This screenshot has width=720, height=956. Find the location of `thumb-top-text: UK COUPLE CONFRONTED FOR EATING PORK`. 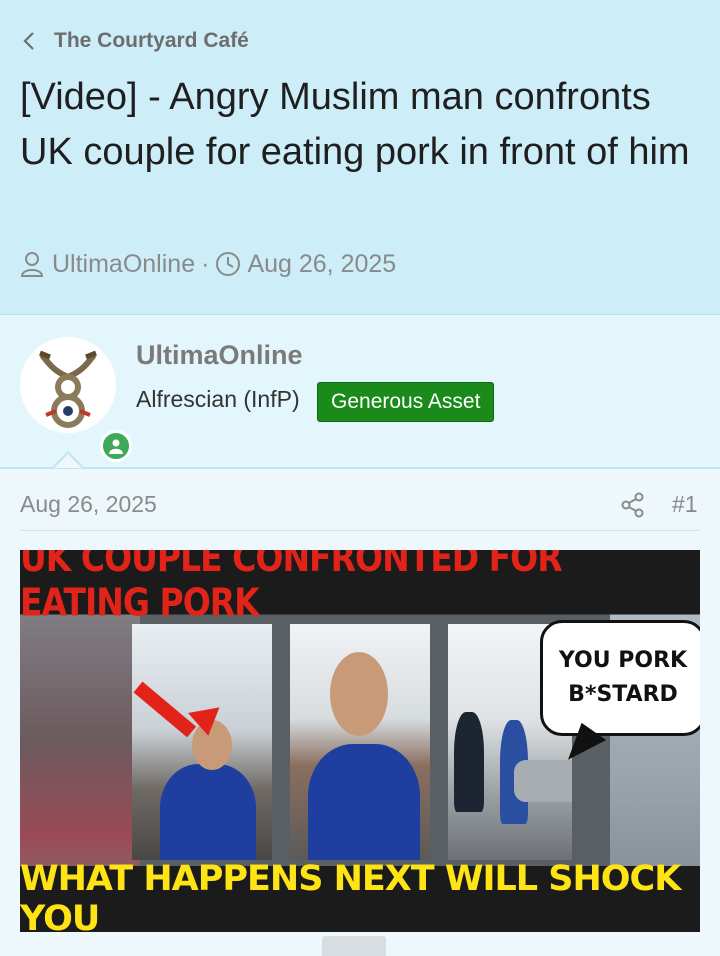

thumb-top-text: UK COUPLE CONFRONTED FOR EATING PORK is located at coordinates (360, 587).